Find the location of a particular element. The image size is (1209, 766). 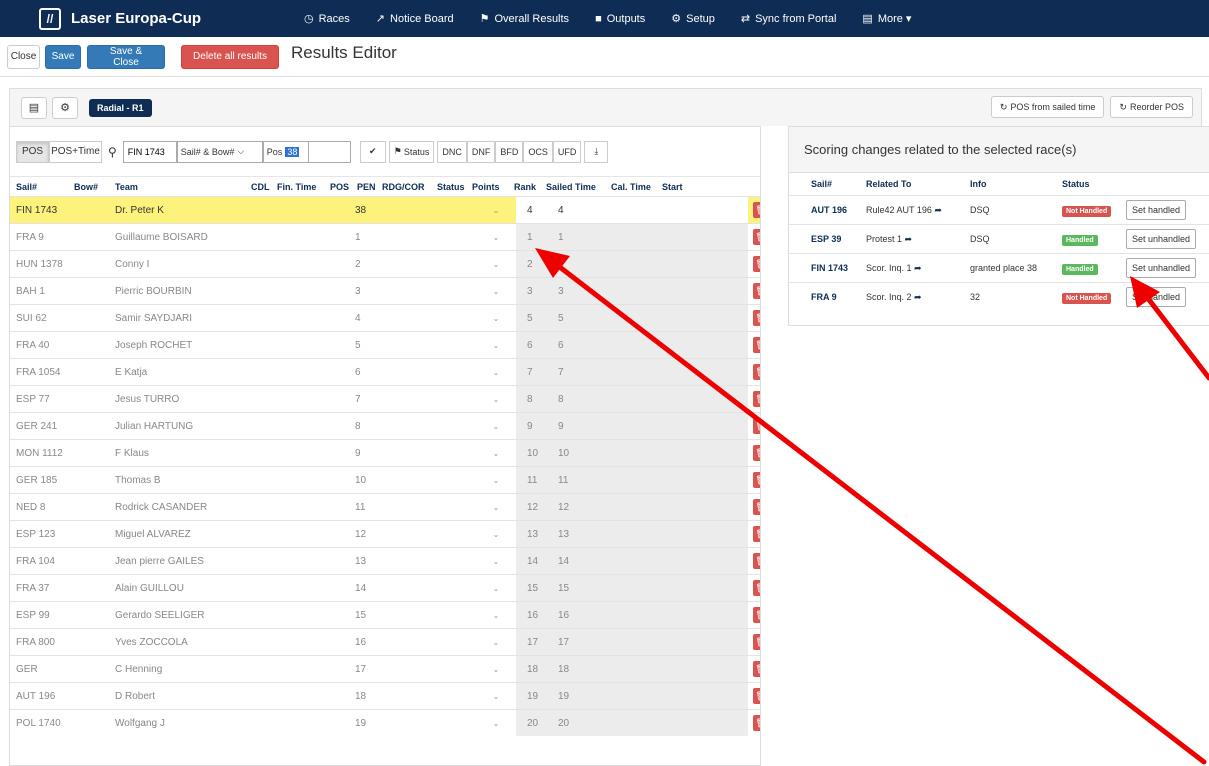

sail-number-input is located at coordinates (149, 151).